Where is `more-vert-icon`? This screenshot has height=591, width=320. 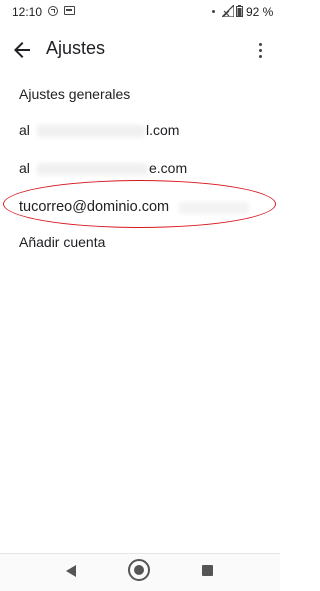 more-vert-icon is located at coordinates (260, 50).